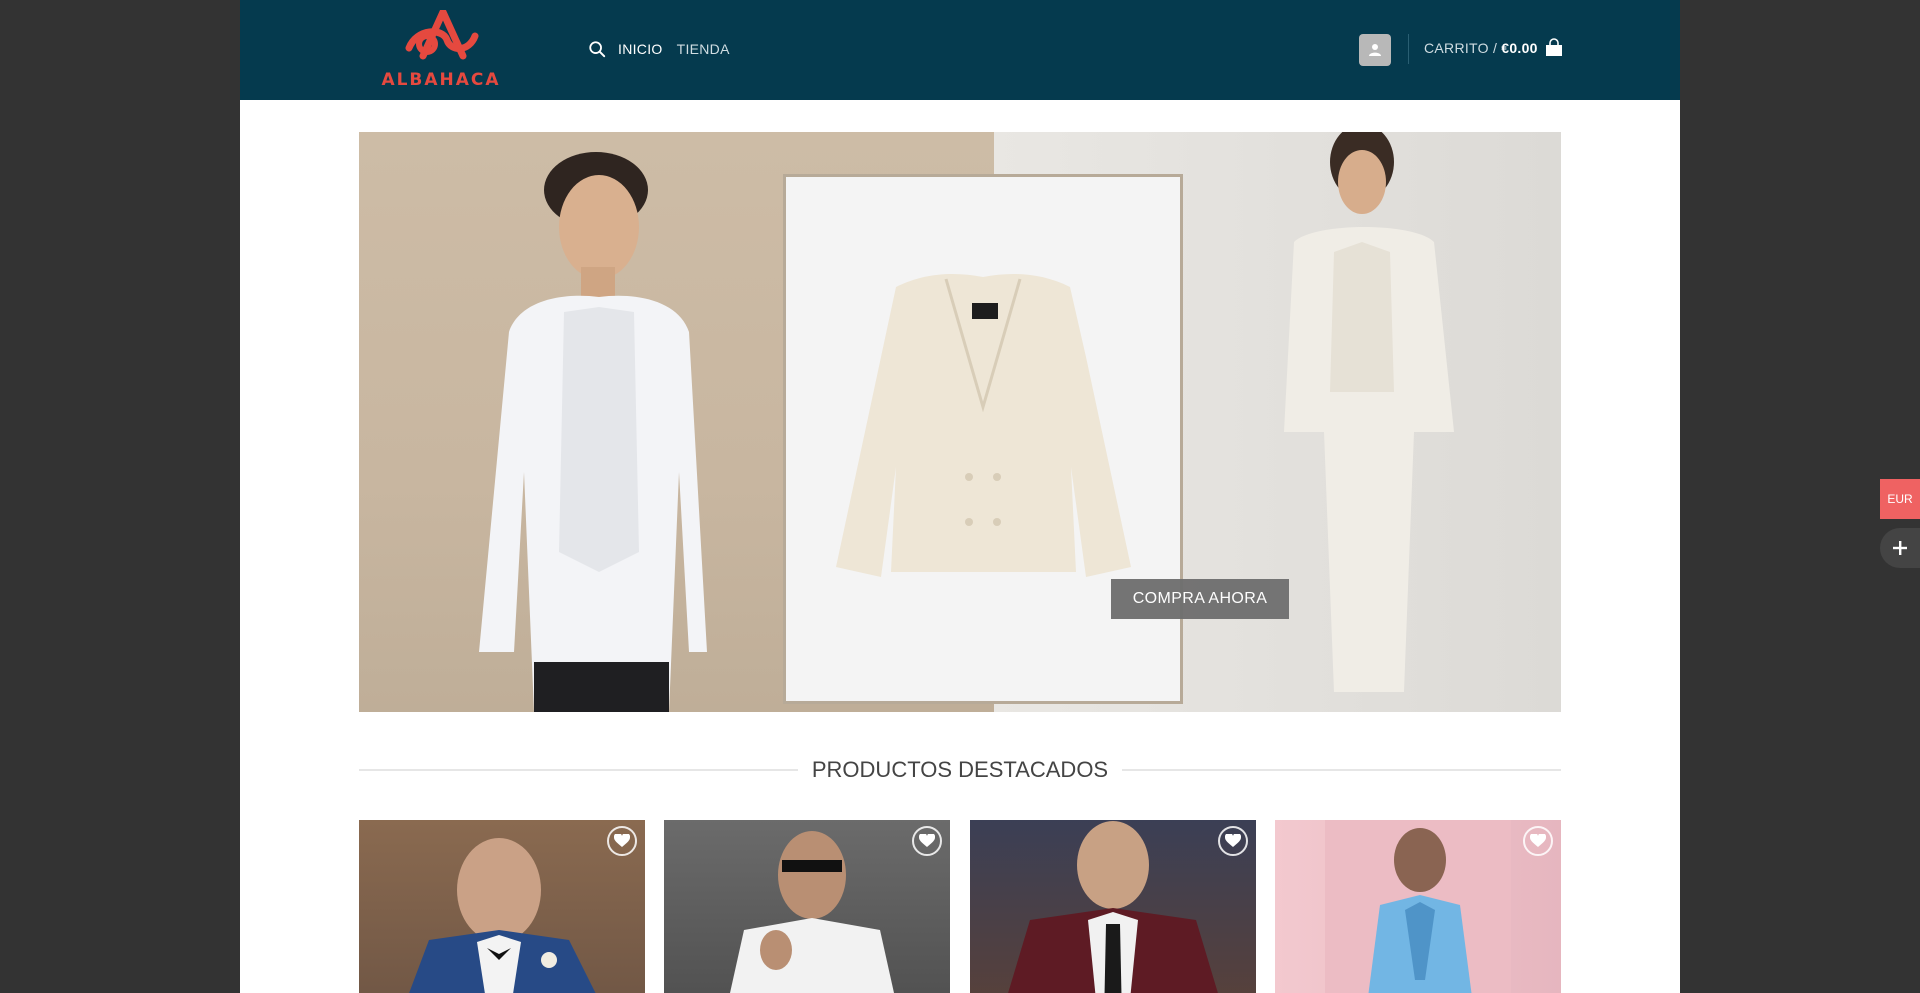  What do you see at coordinates (983, 425) in the screenshot?
I see `blazer-photo` at bounding box center [983, 425].